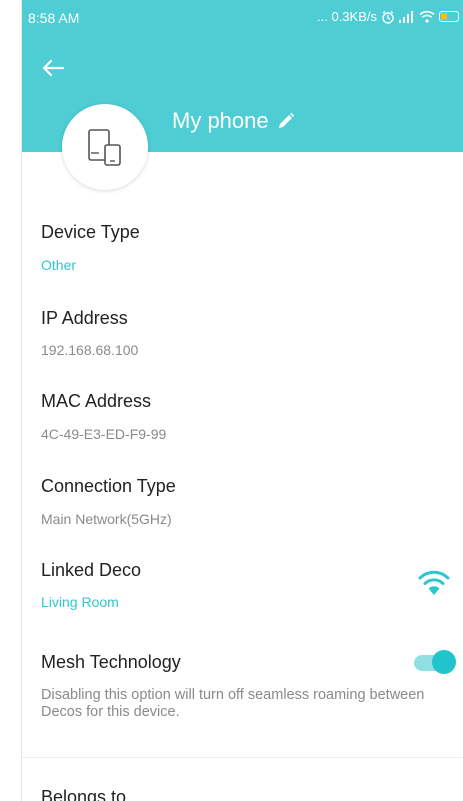 The width and height of the screenshot is (463, 801). Describe the element at coordinates (80, 602) in the screenshot. I see `linked-deco-value: Living Room` at that location.